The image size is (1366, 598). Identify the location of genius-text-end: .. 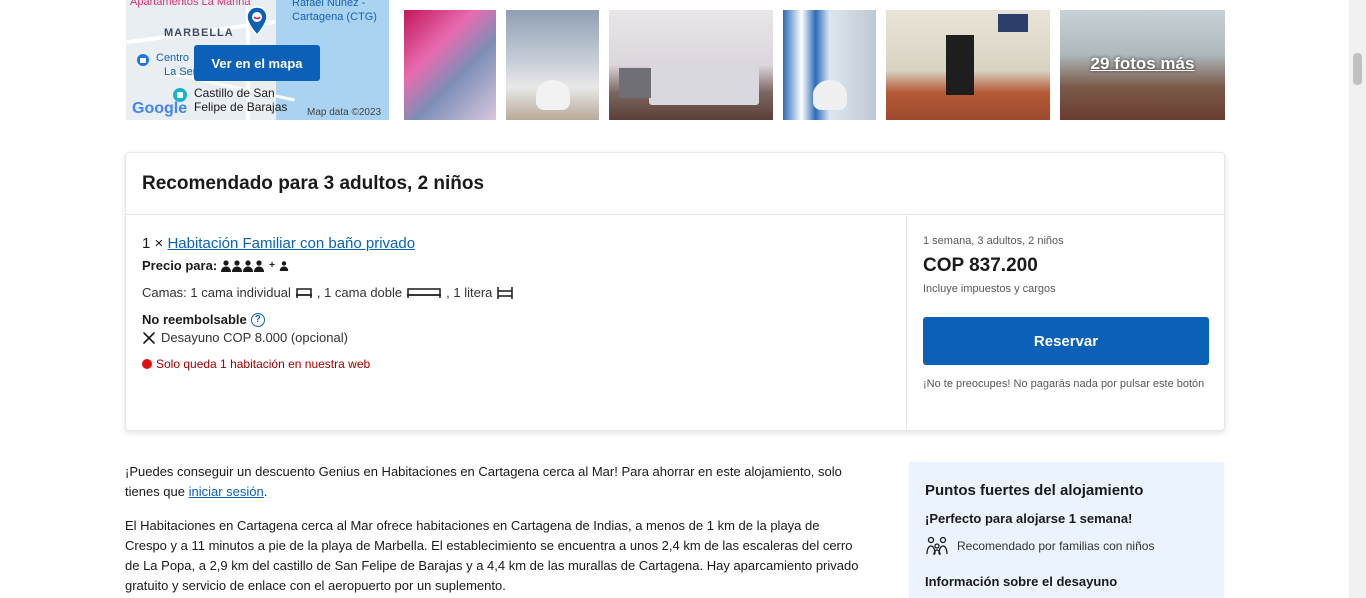
(265, 491).